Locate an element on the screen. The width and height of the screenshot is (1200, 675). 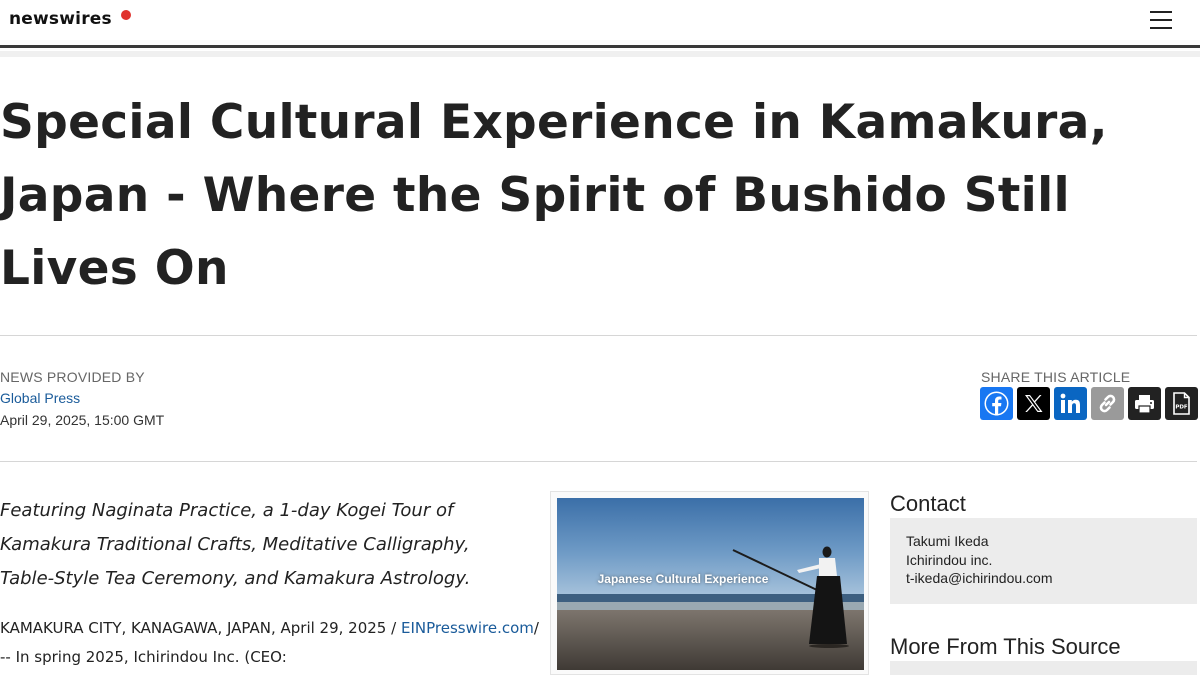
header-divider-strip is located at coordinates (600, 54).